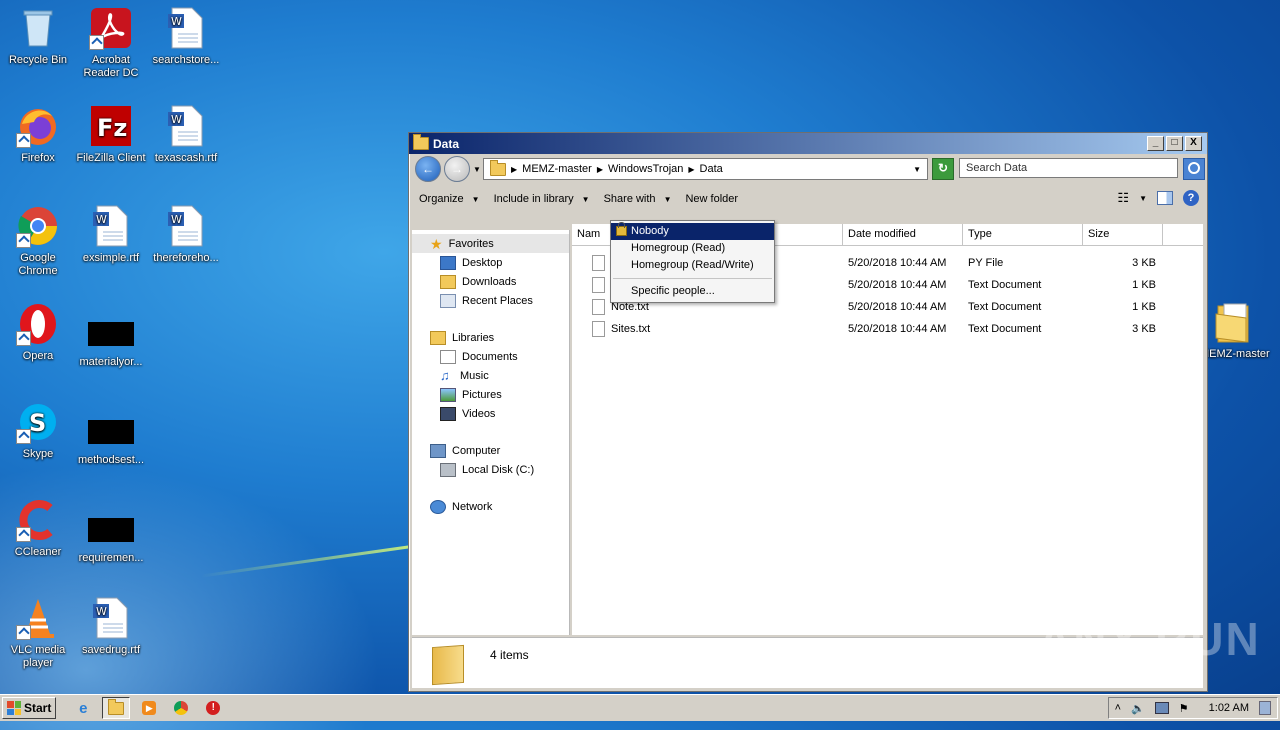 Image resolution: width=1280 pixels, height=730 pixels. What do you see at coordinates (1184, 708) in the screenshot?
I see `action-center-flag-icon: ⚑` at bounding box center [1184, 708].